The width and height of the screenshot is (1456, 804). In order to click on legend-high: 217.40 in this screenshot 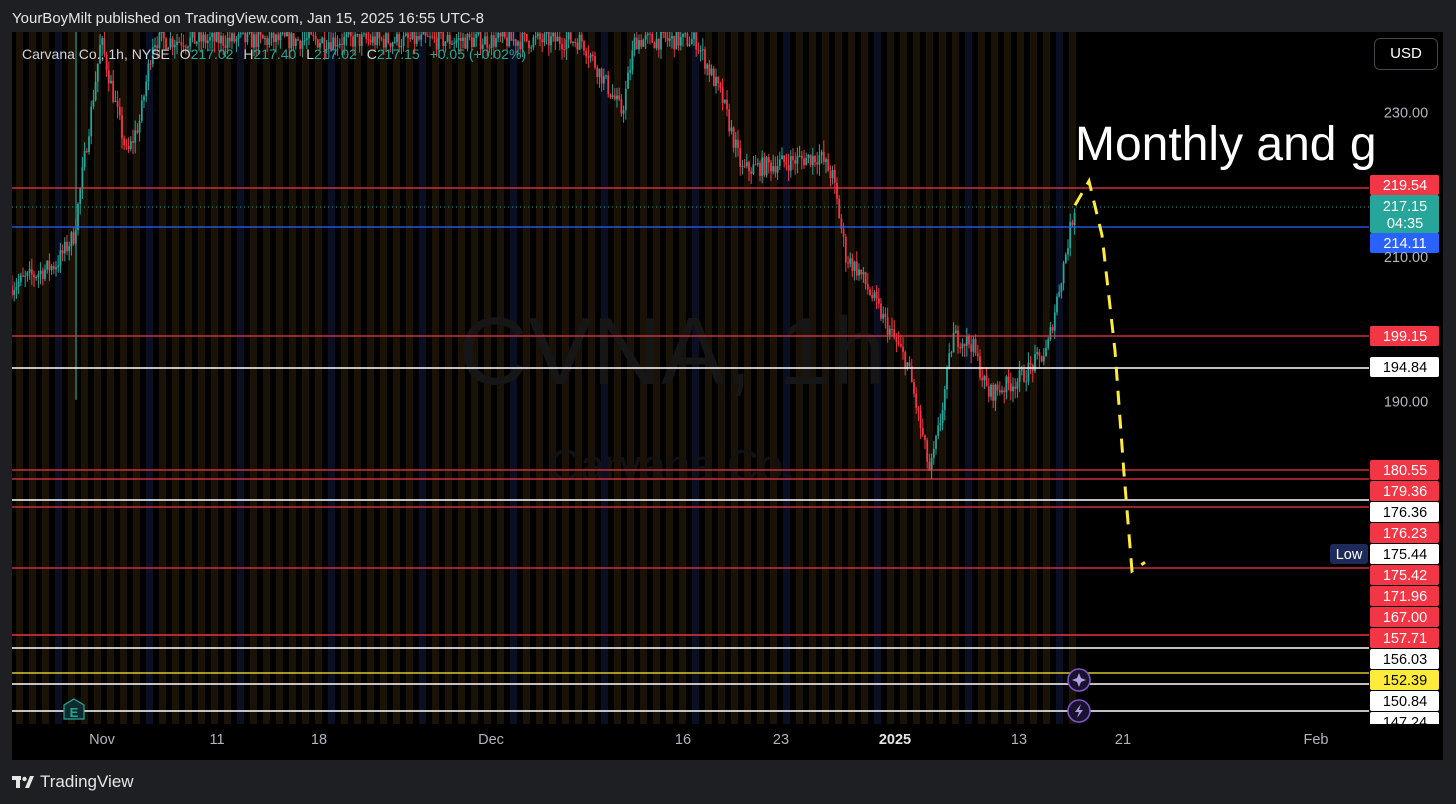, I will do `click(275, 54)`.